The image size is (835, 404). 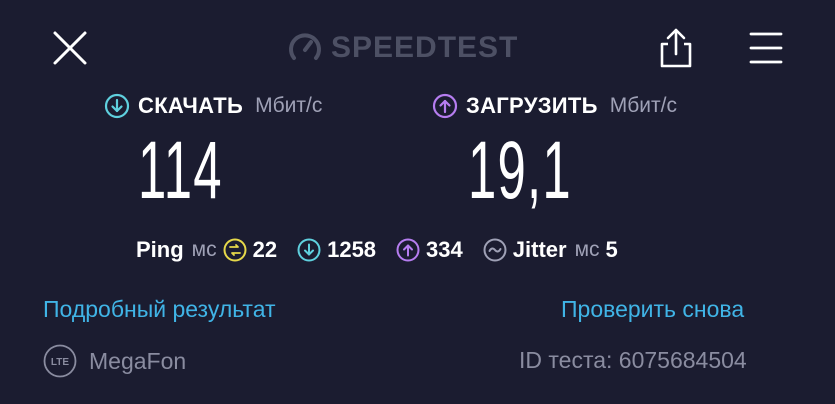 I want to click on logo-text: SPEEDTEST, so click(x=425, y=47).